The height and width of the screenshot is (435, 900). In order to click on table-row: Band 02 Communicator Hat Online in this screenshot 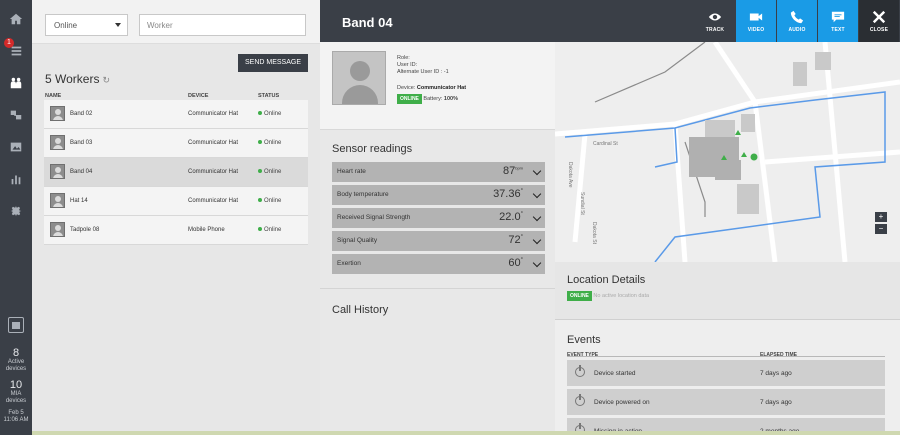, I will do `click(176, 114)`.